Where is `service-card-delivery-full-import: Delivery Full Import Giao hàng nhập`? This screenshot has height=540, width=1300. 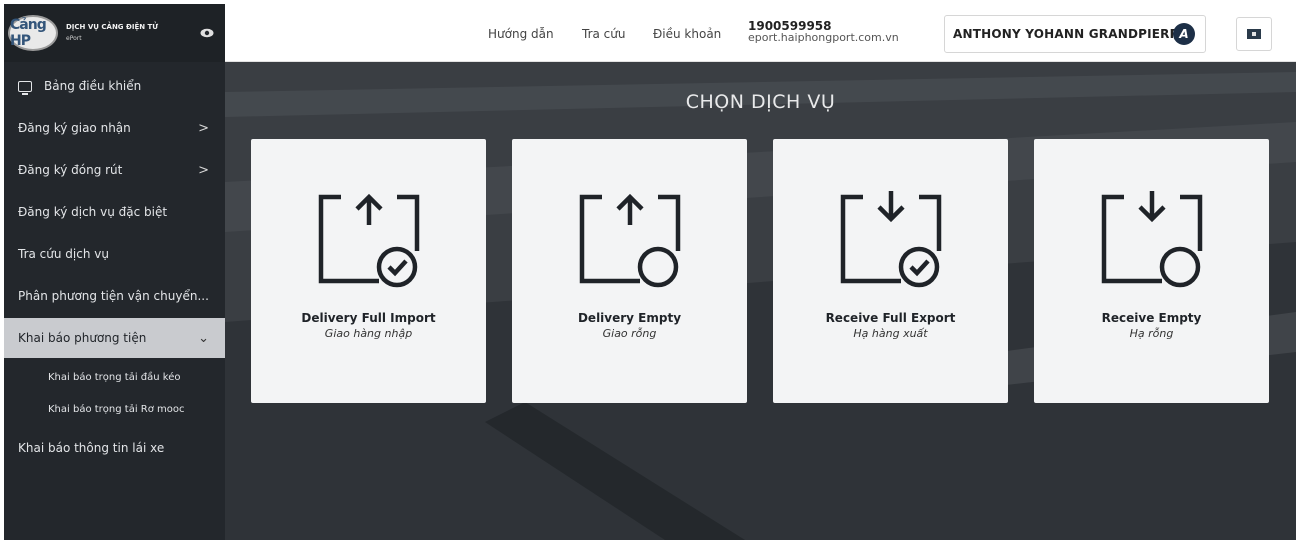 service-card-delivery-full-import: Delivery Full Import Giao hàng nhập is located at coordinates (368, 271).